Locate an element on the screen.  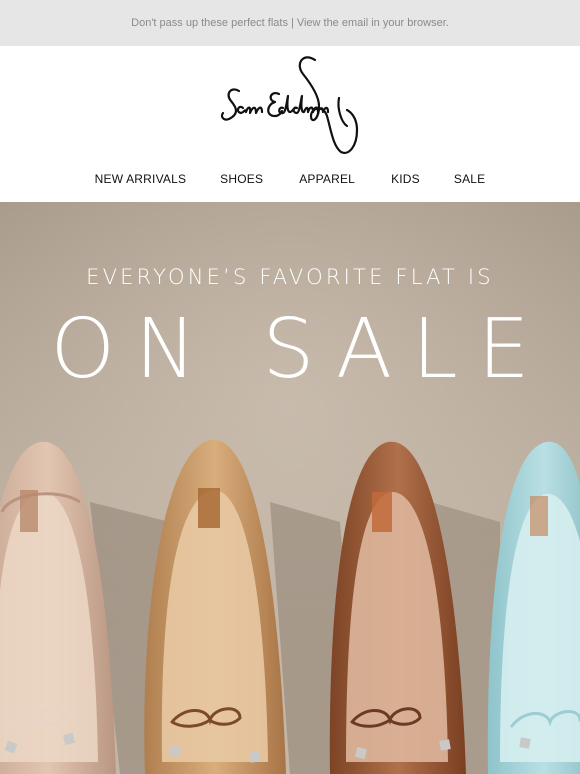
hero-title: ON SALE is located at coordinates (300, 349).